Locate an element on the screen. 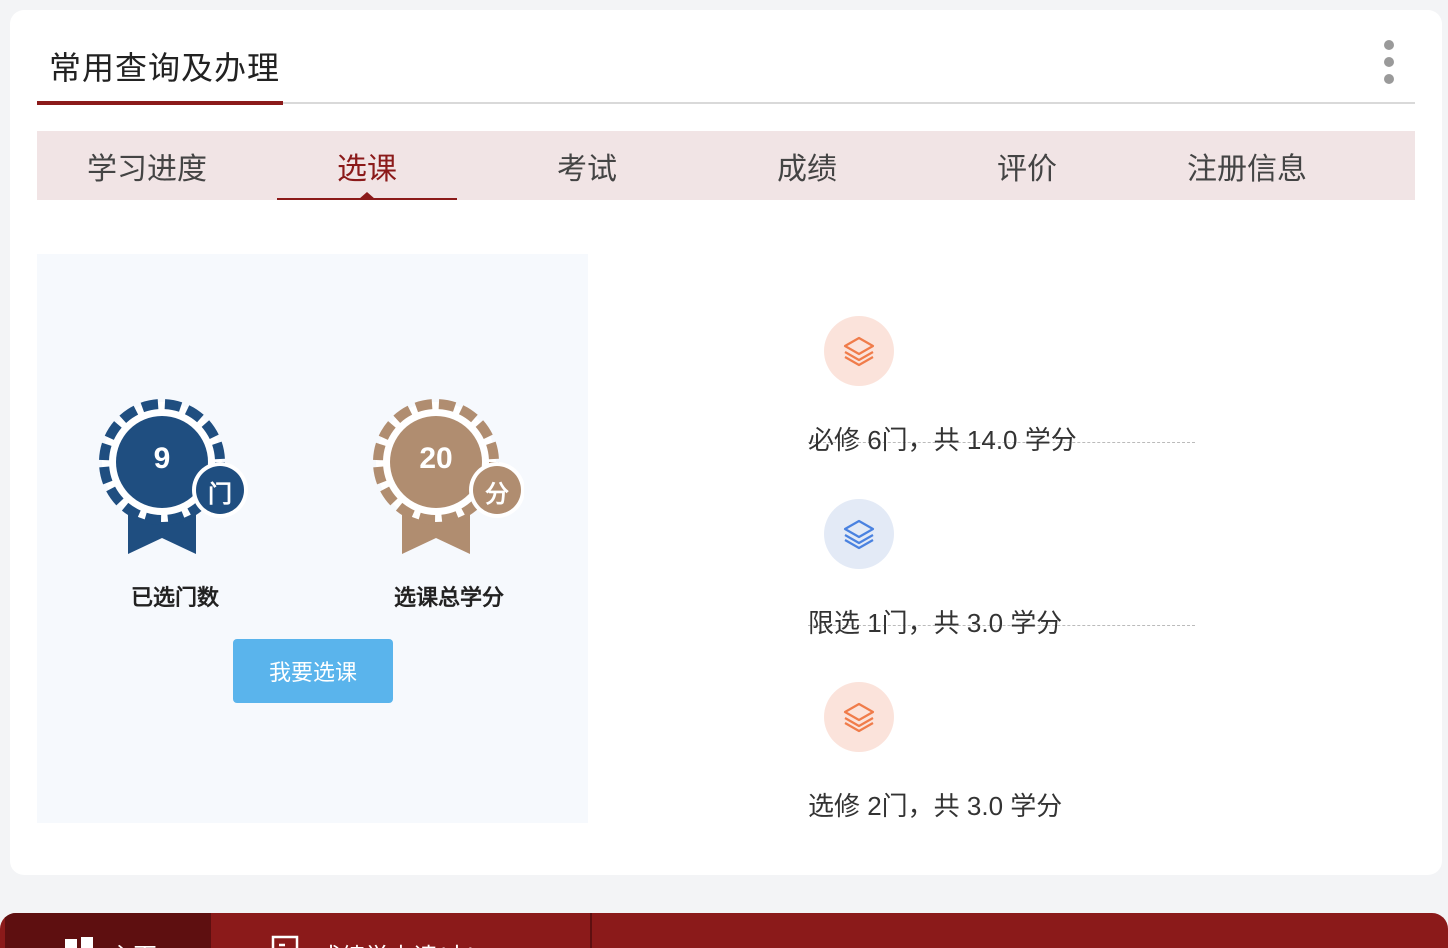  elective-stat: 选修 2门，共 3.0 学分 is located at coordinates (935, 806).